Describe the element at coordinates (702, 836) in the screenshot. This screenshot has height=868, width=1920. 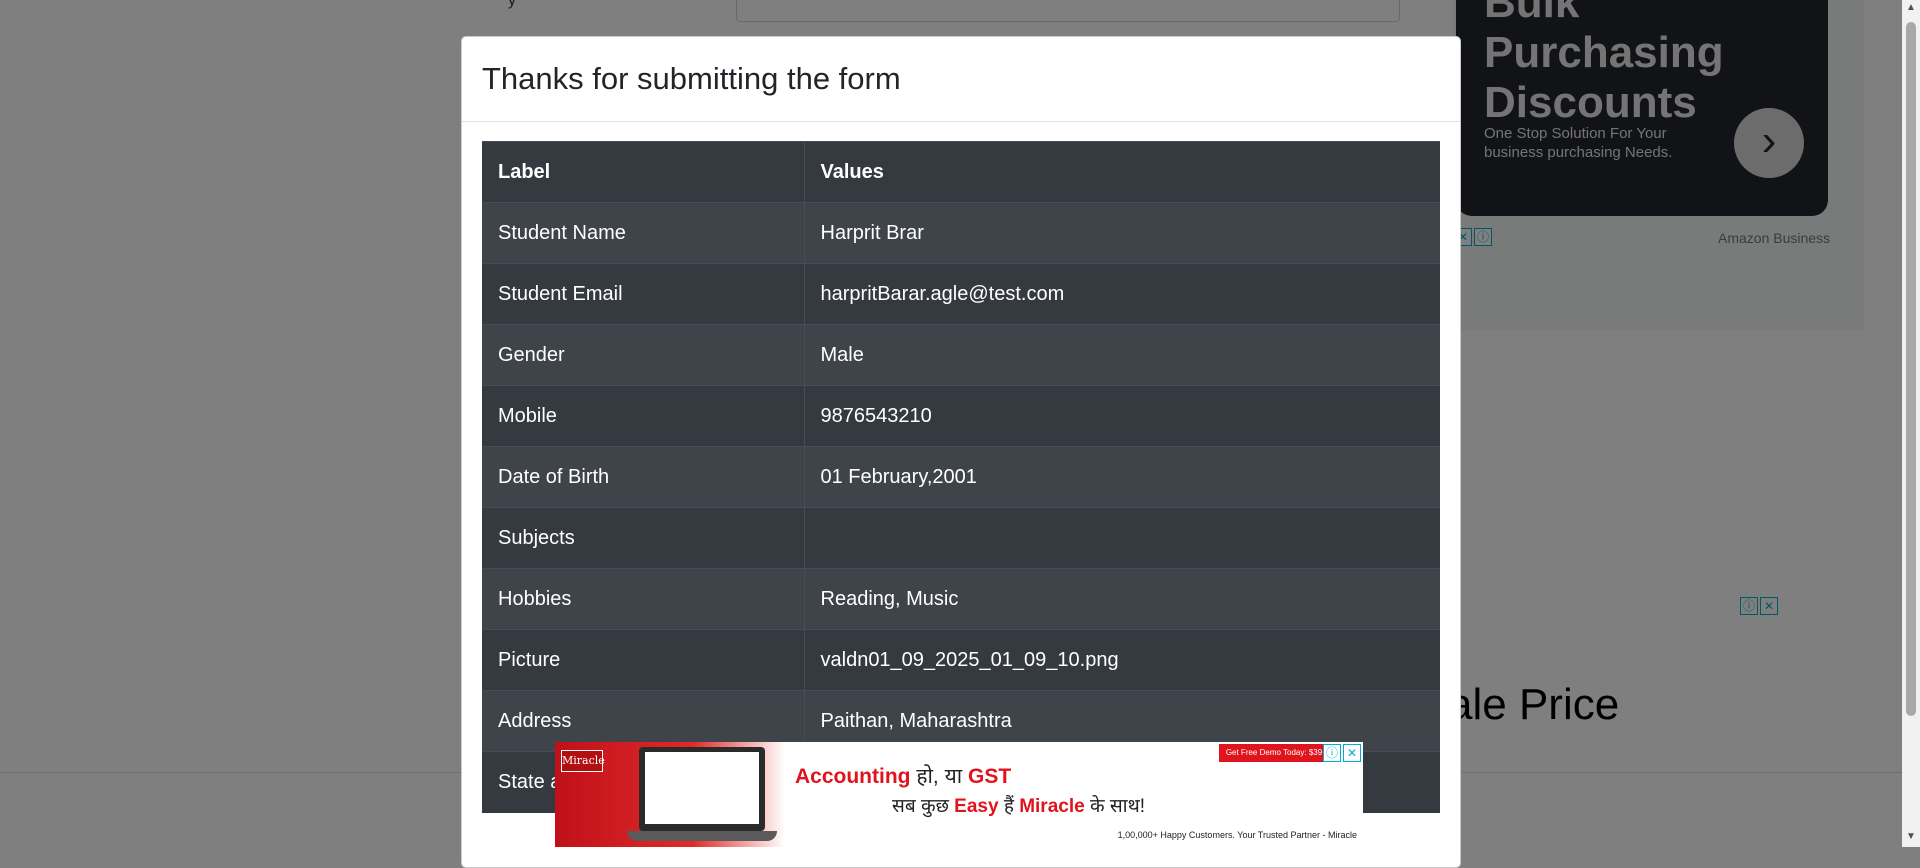
I see `laptop-base` at that location.